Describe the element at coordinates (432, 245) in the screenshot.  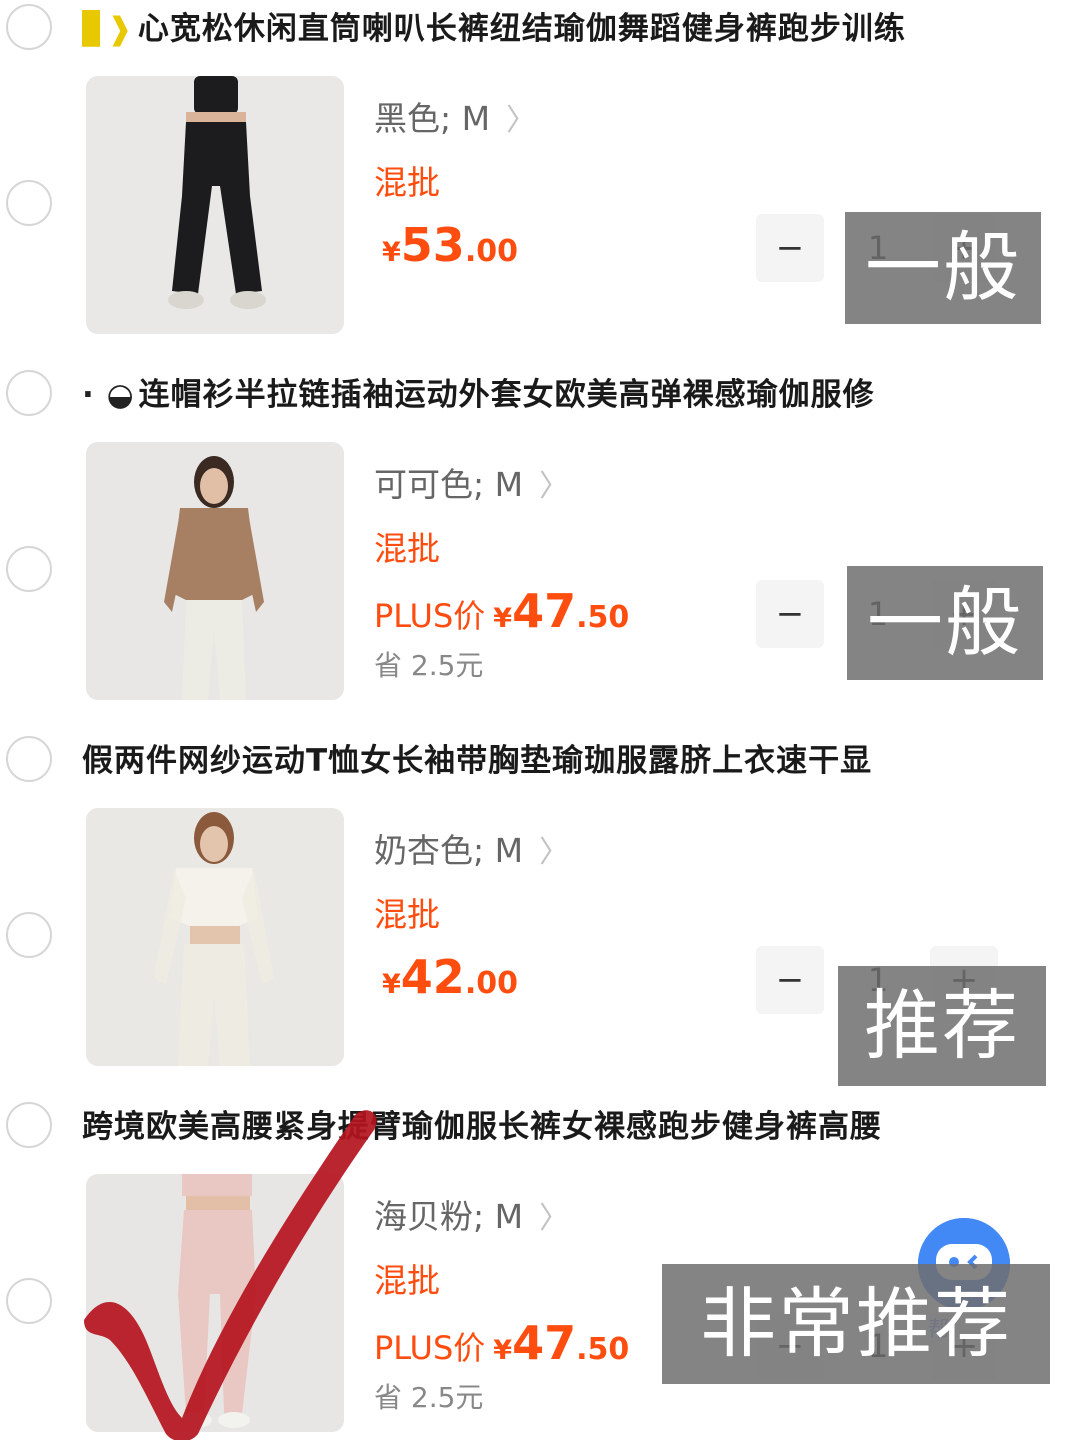
I see `price-integer: 53` at that location.